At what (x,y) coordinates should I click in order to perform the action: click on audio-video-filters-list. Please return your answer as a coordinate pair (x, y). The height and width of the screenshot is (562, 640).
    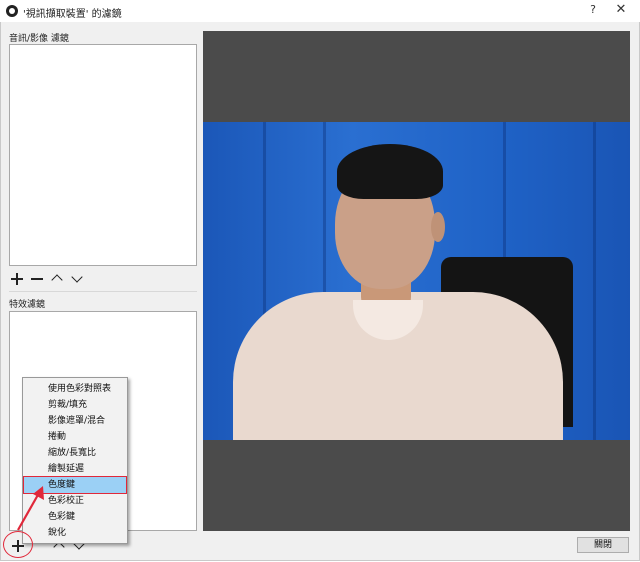
    Looking at the image, I should click on (103, 155).